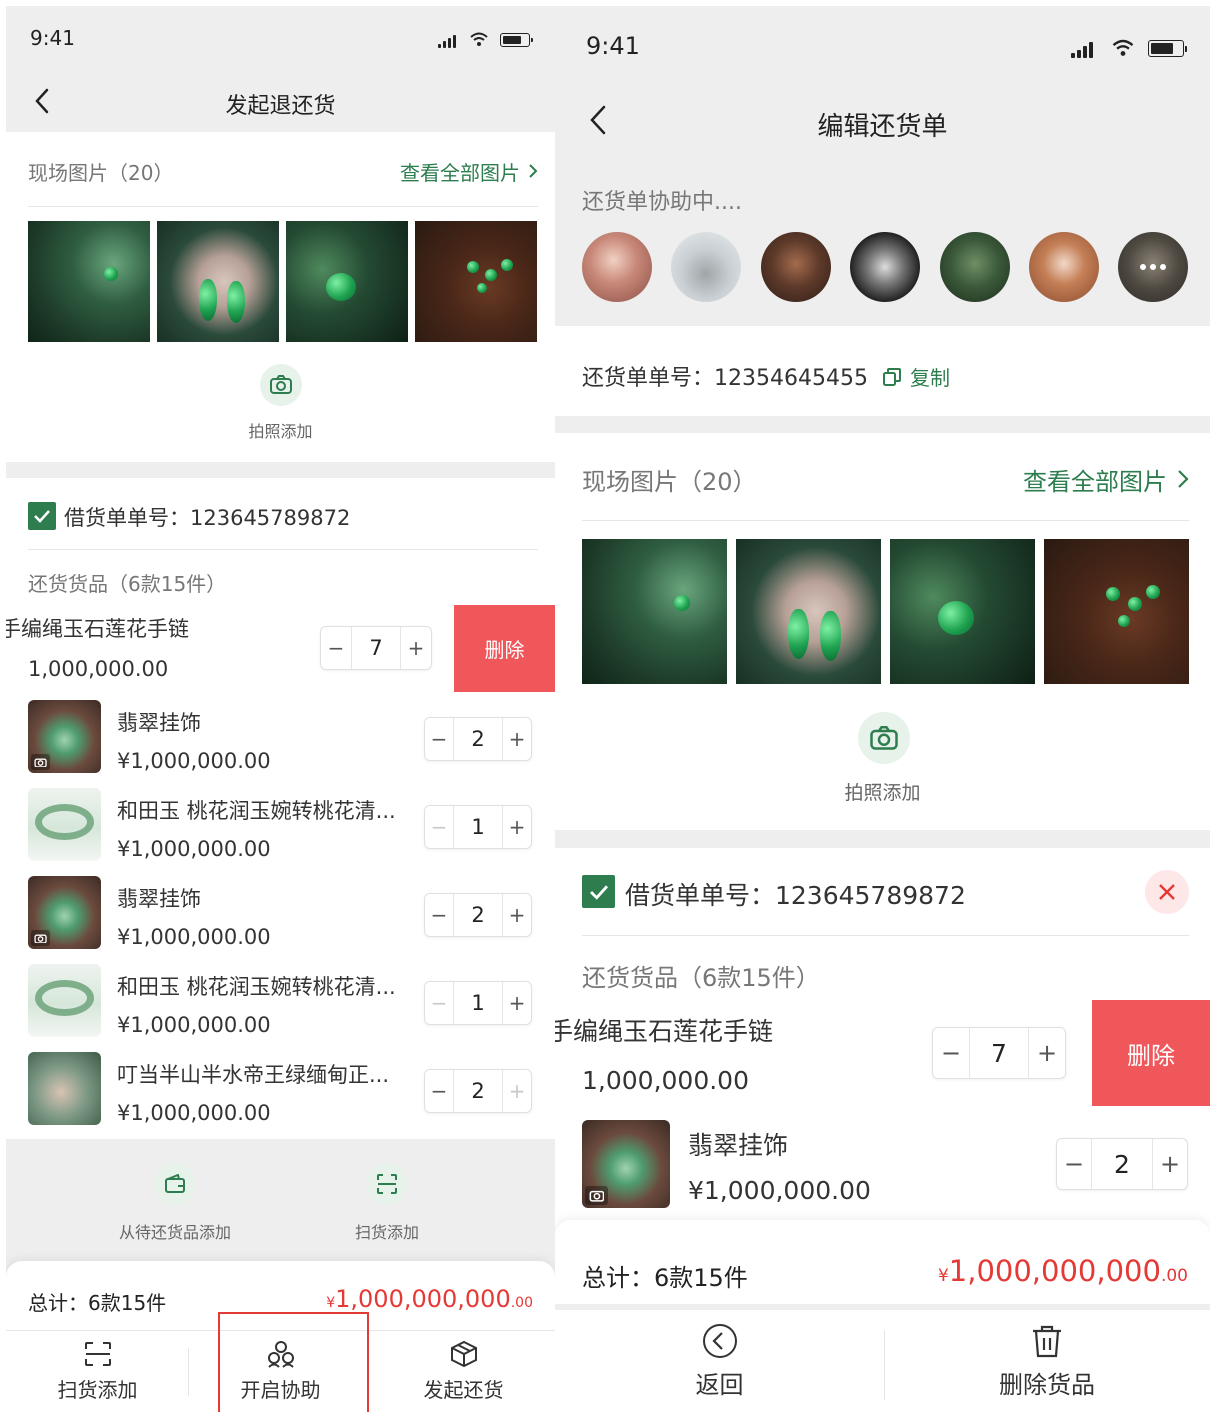 Image resolution: width=1210 pixels, height=1412 pixels. I want to click on add-from-pending-button: 从待还货品添加, so click(175, 1203).